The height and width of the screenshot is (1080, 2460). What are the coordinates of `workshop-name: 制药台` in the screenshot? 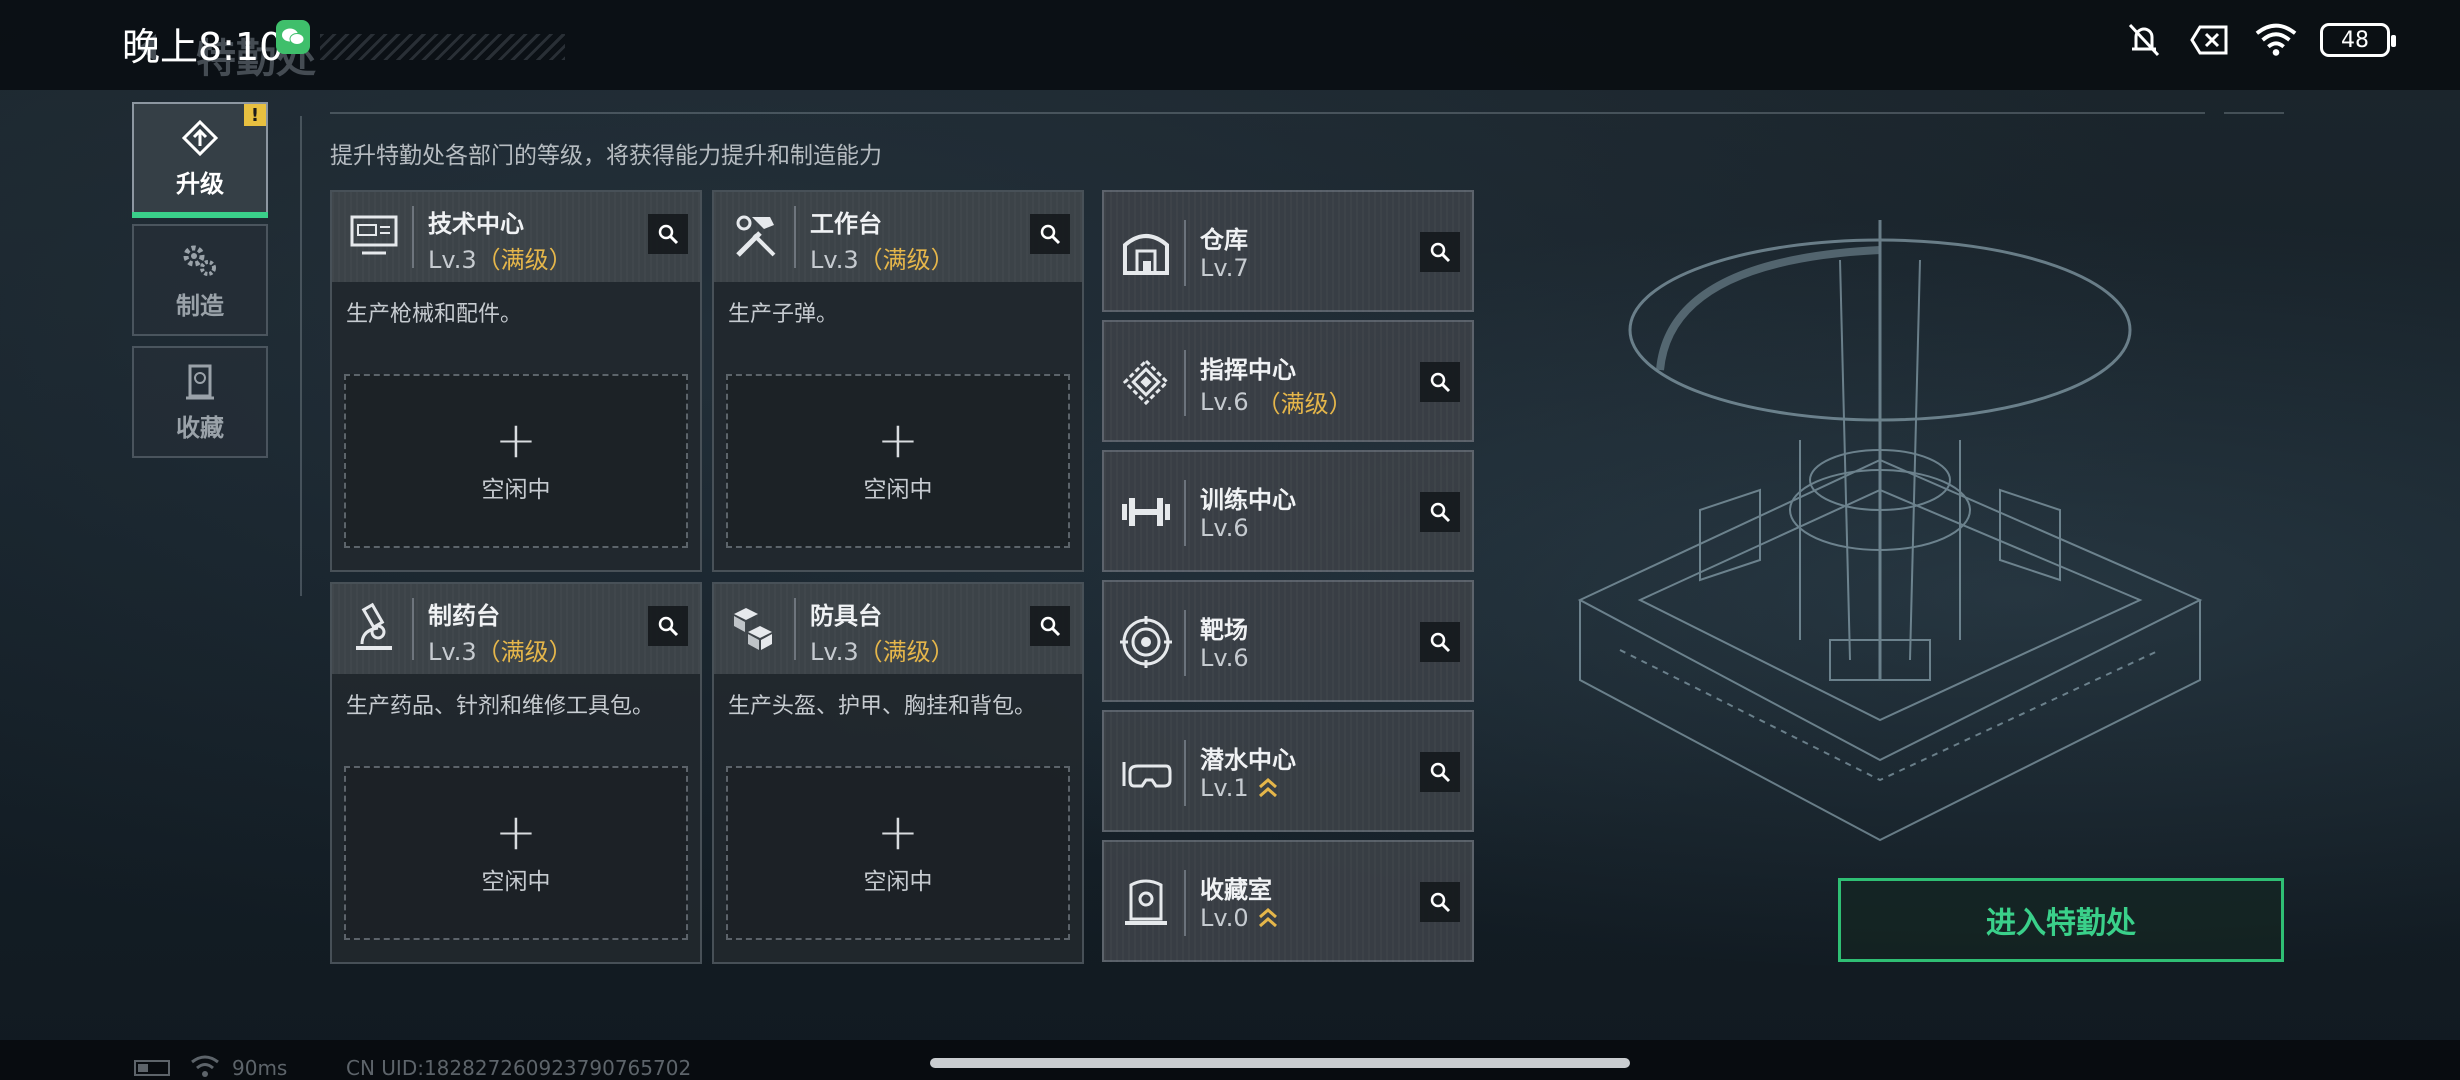 It's located at (464, 616).